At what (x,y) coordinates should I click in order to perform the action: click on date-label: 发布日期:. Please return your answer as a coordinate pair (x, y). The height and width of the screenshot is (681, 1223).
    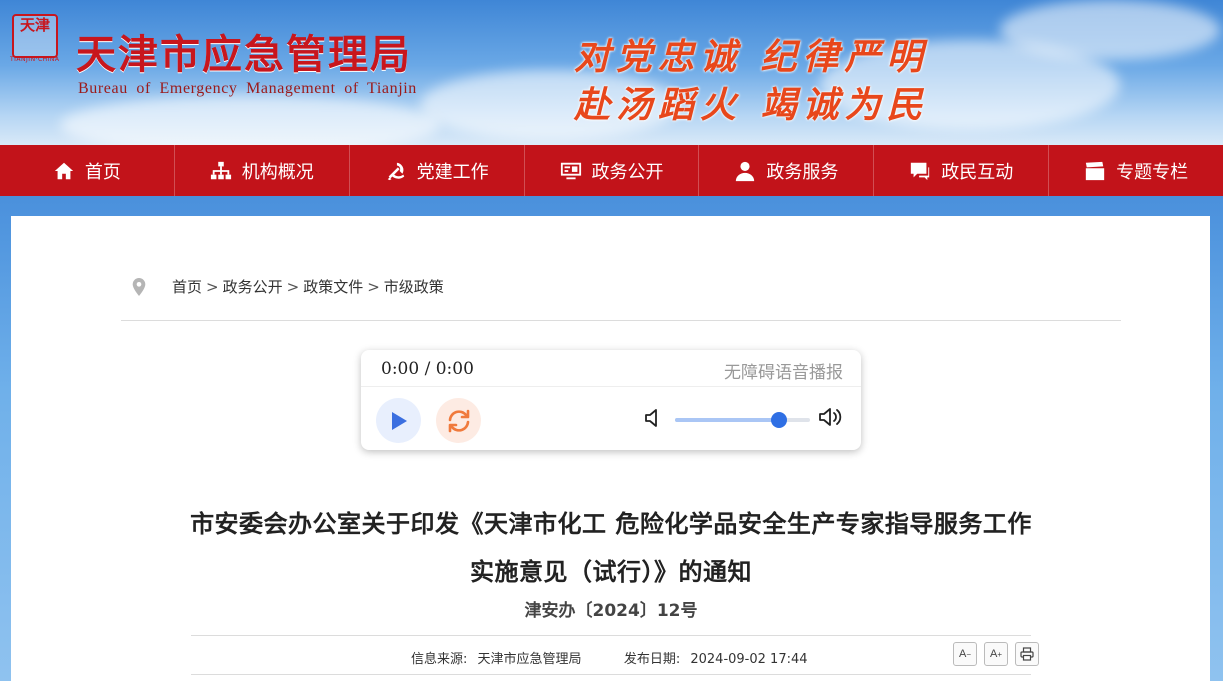
    Looking at the image, I should click on (652, 659).